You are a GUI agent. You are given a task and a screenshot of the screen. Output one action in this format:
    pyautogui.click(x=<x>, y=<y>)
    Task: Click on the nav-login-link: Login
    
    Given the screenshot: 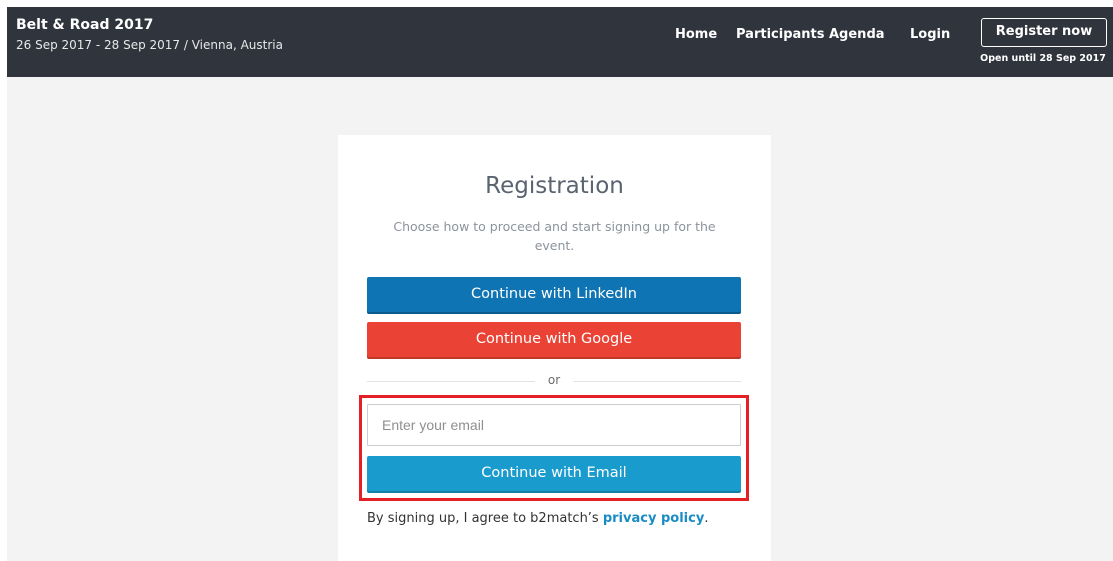 What is the action you would take?
    pyautogui.click(x=930, y=34)
    